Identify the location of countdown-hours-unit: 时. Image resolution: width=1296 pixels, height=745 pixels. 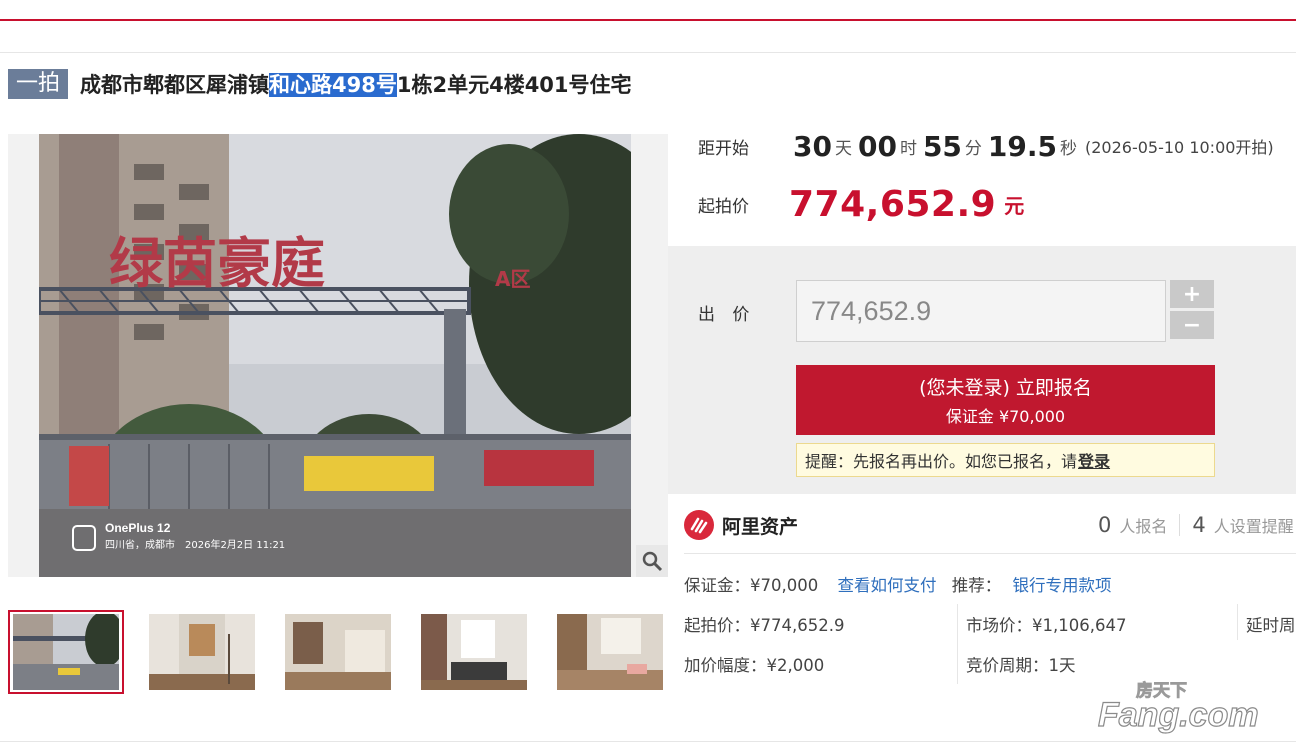
(908, 148).